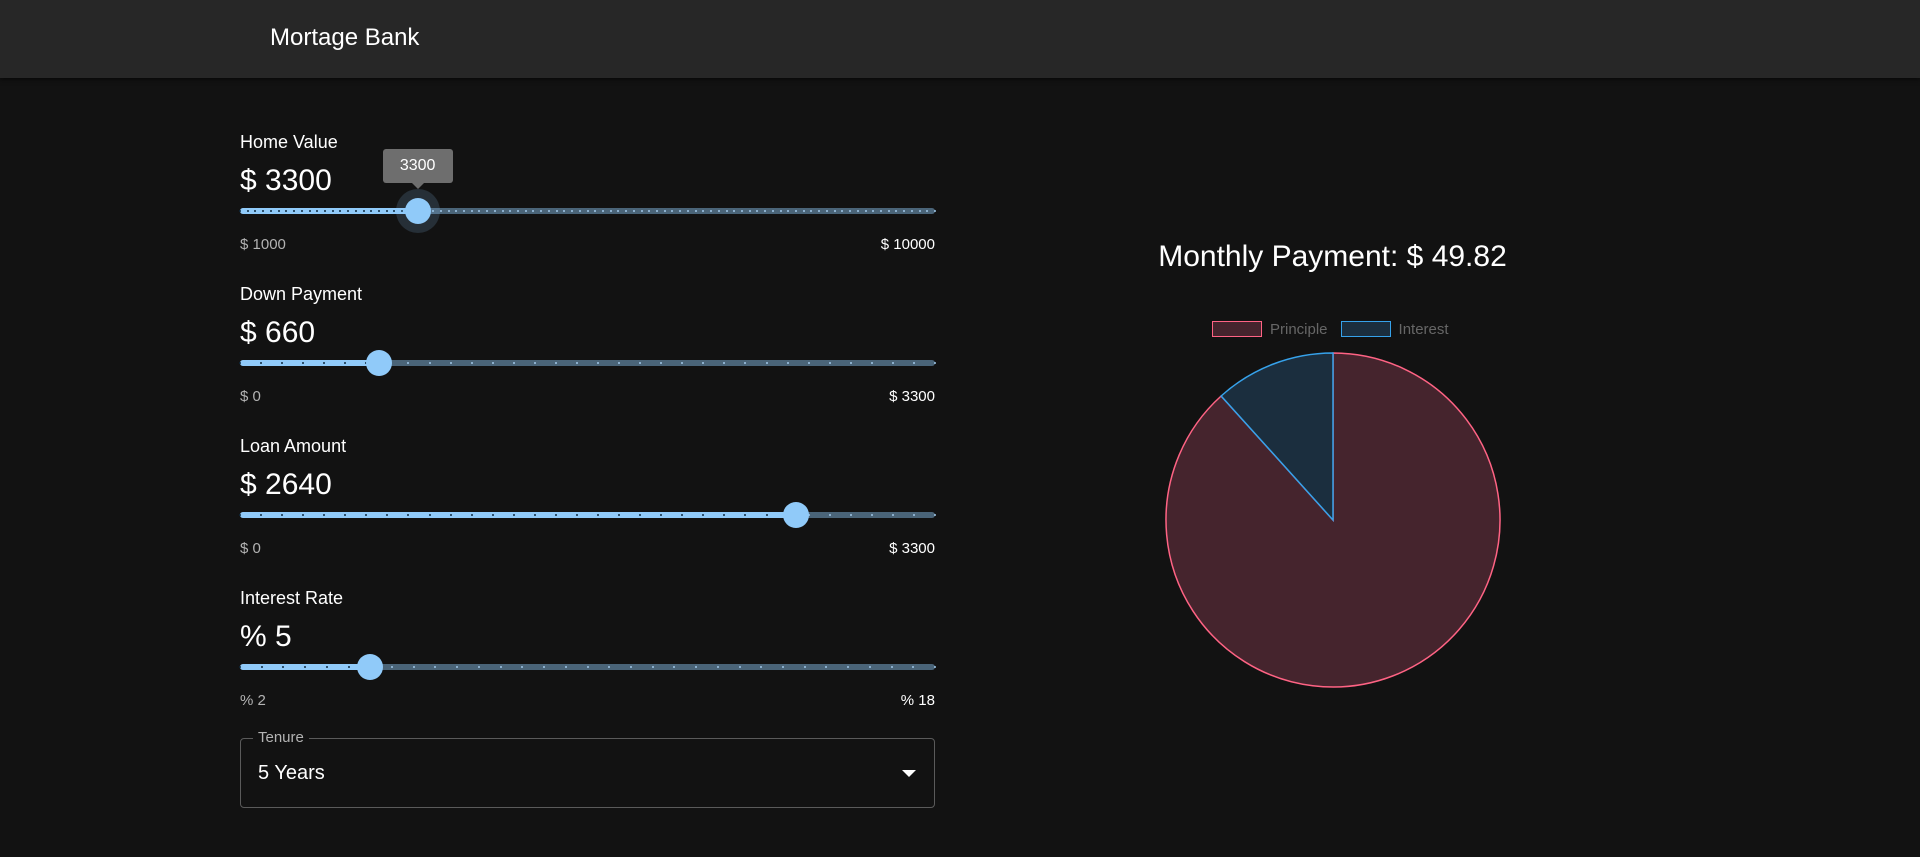  Describe the element at coordinates (291, 773) in the screenshot. I see `tenure-selected-value: 5 Years` at that location.